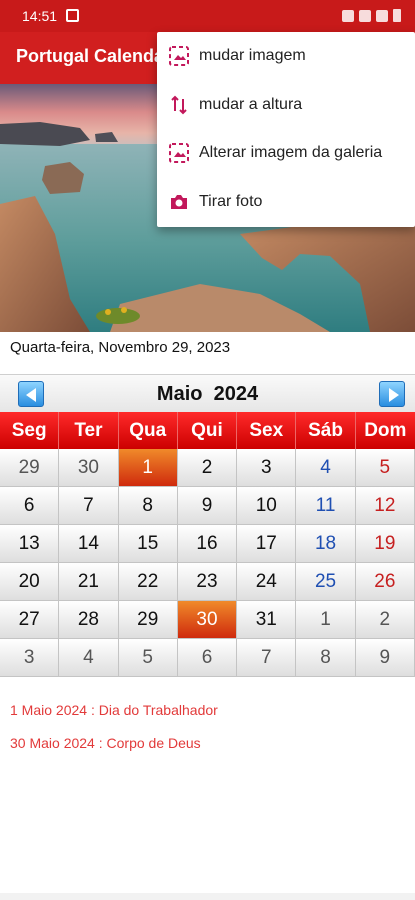 The image size is (415, 900). Describe the element at coordinates (385, 430) in the screenshot. I see `weekday-label: Dom` at that location.